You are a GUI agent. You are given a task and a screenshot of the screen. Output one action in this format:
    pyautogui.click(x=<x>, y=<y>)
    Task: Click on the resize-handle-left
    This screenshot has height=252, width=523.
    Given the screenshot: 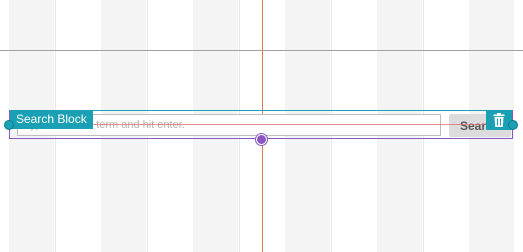 What is the action you would take?
    pyautogui.click(x=9, y=125)
    